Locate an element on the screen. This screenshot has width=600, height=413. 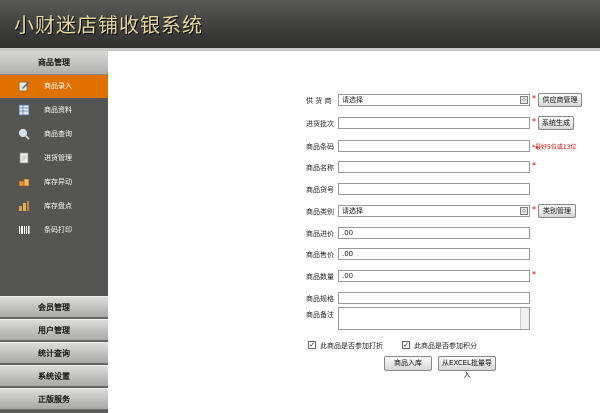
points-checkbox-label: 此商品是否参加积分 is located at coordinates (445, 346).